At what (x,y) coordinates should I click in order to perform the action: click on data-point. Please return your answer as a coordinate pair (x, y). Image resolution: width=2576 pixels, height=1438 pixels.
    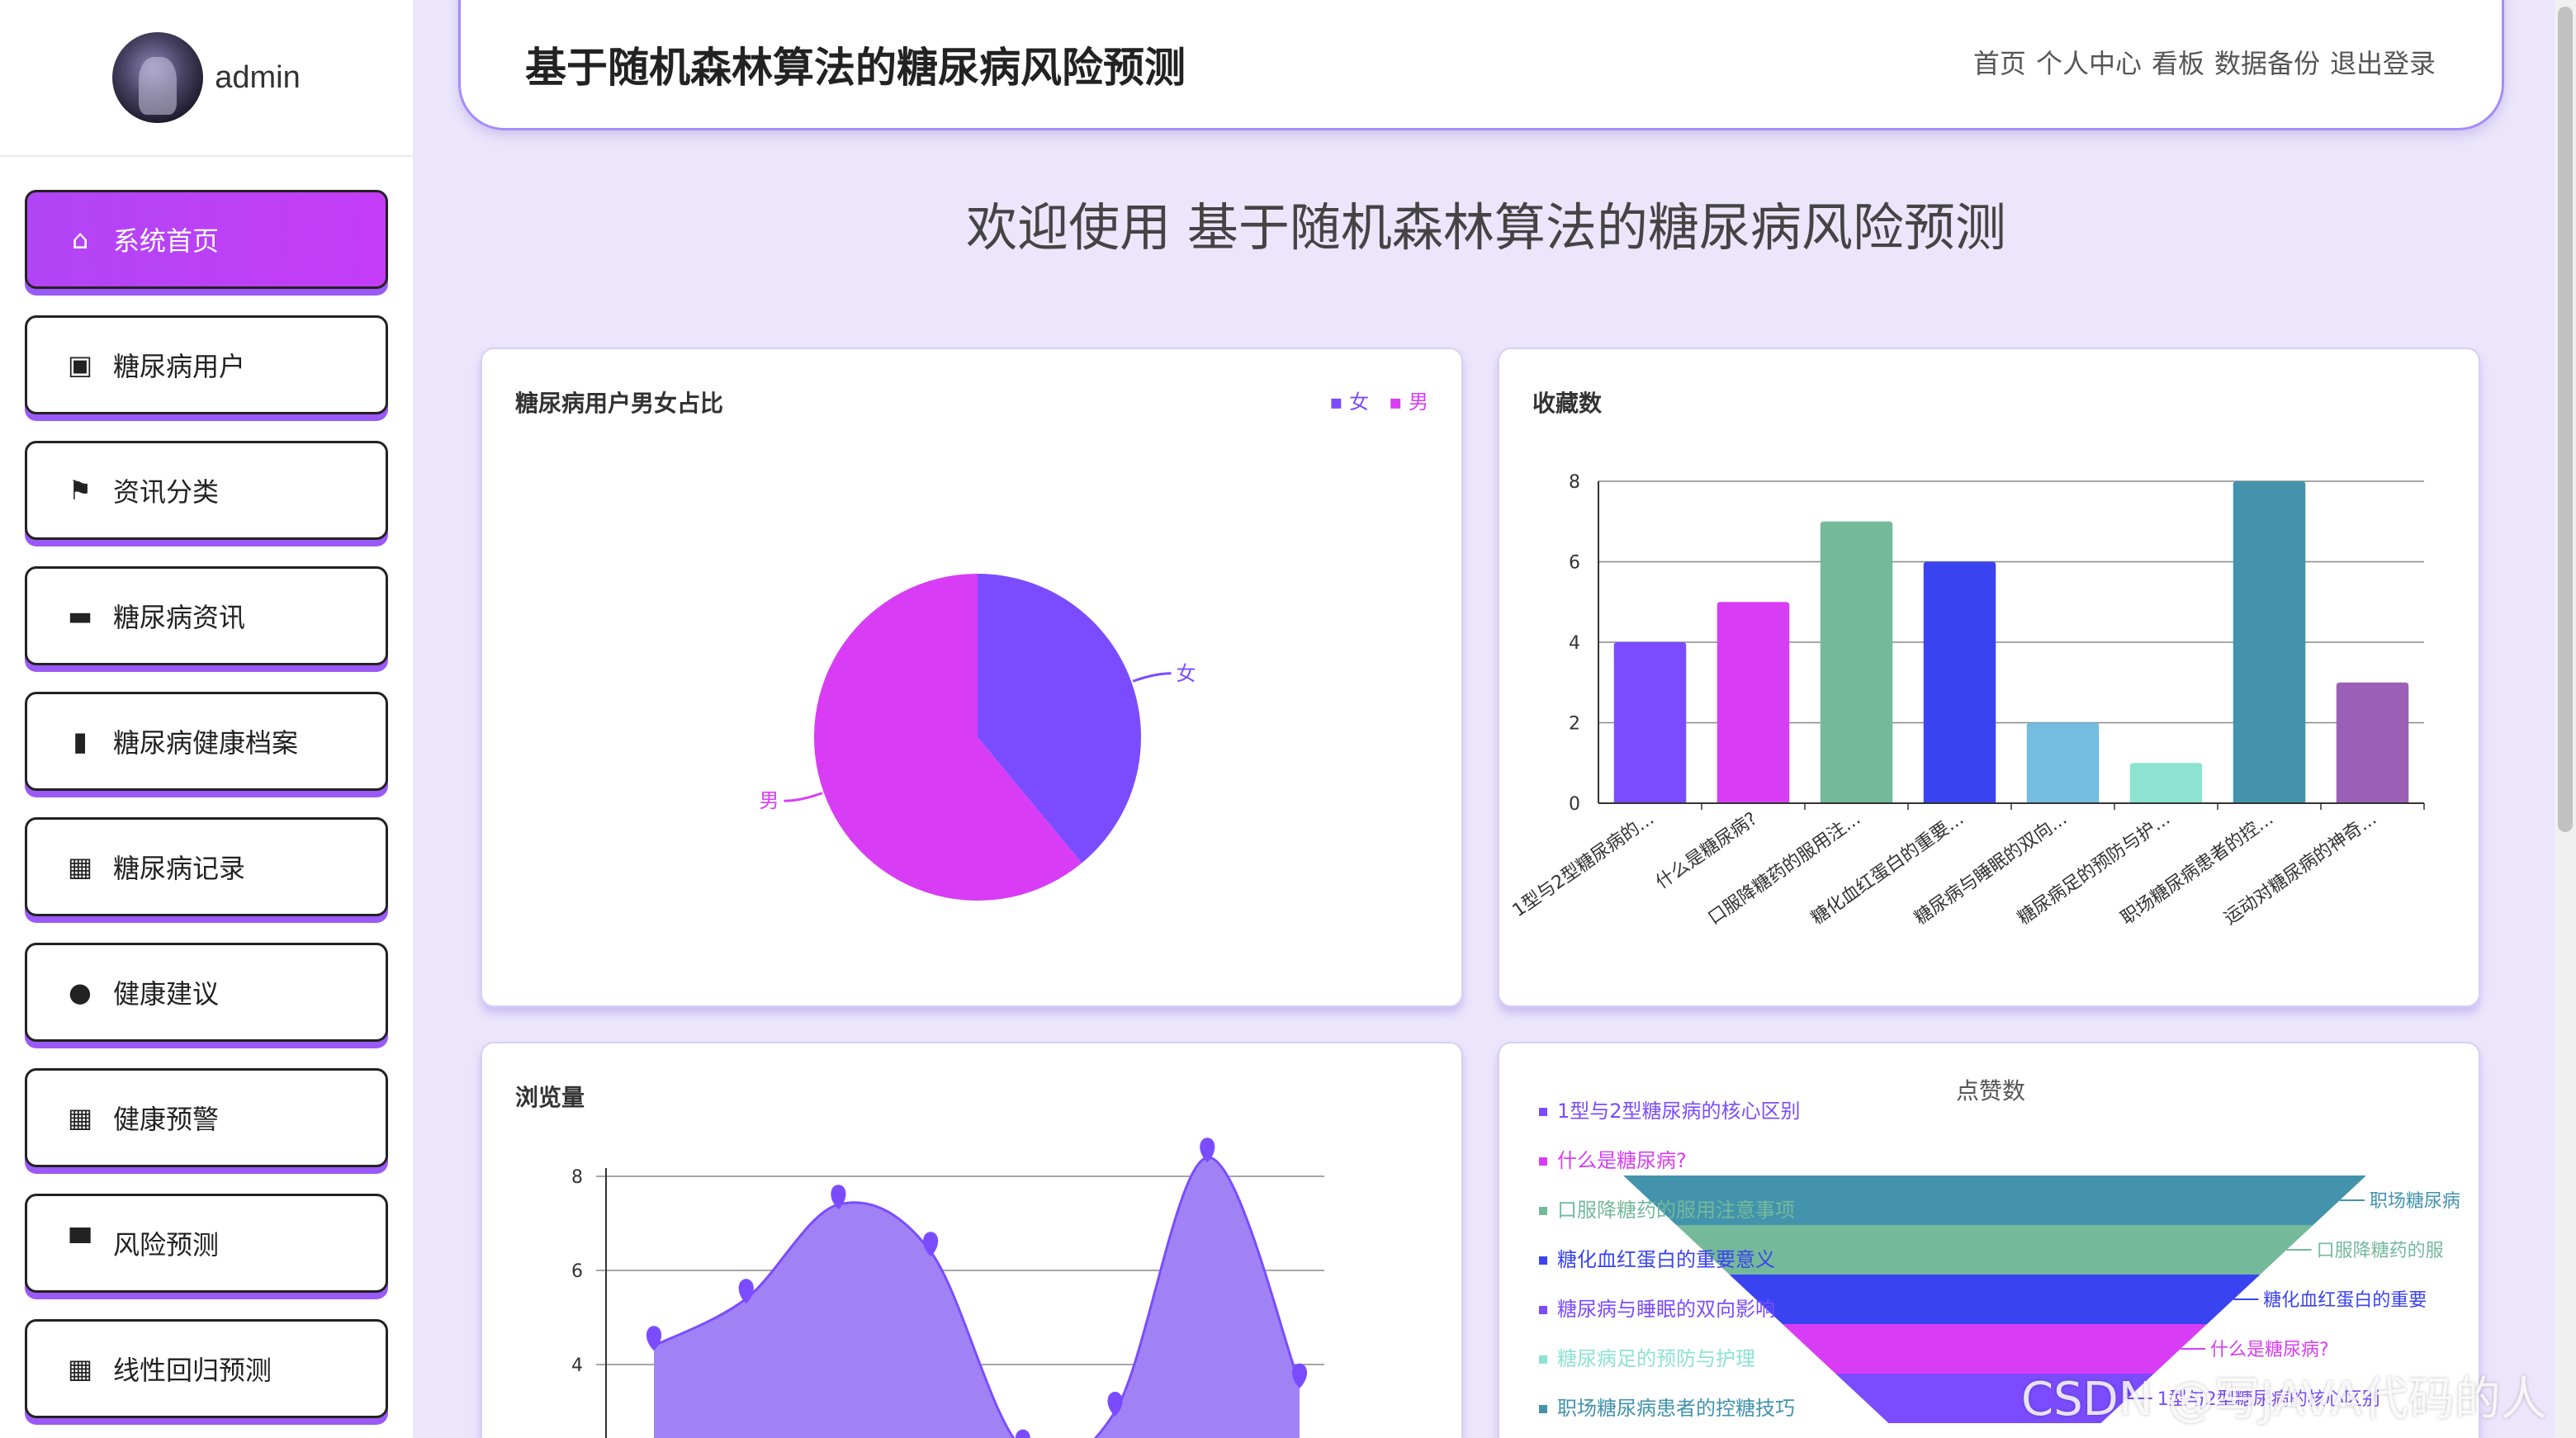
    Looking at the image, I should click on (1022, 1433).